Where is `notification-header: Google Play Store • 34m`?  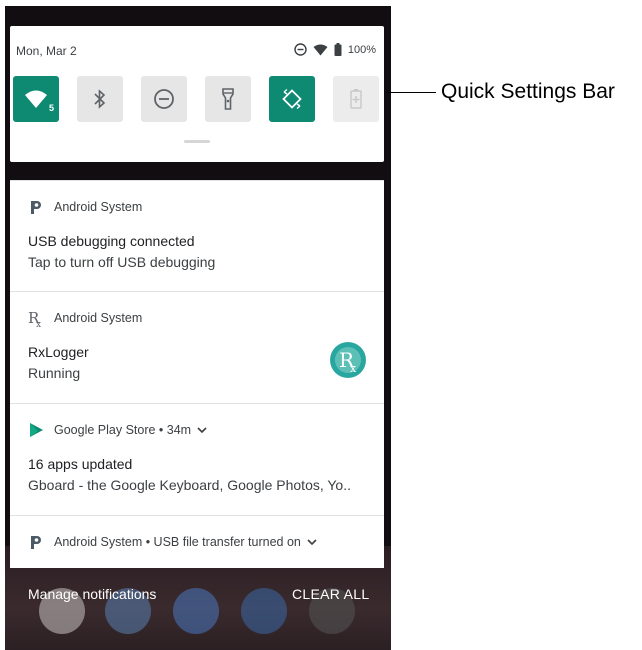
notification-header: Google Play Store • 34m is located at coordinates (117, 430).